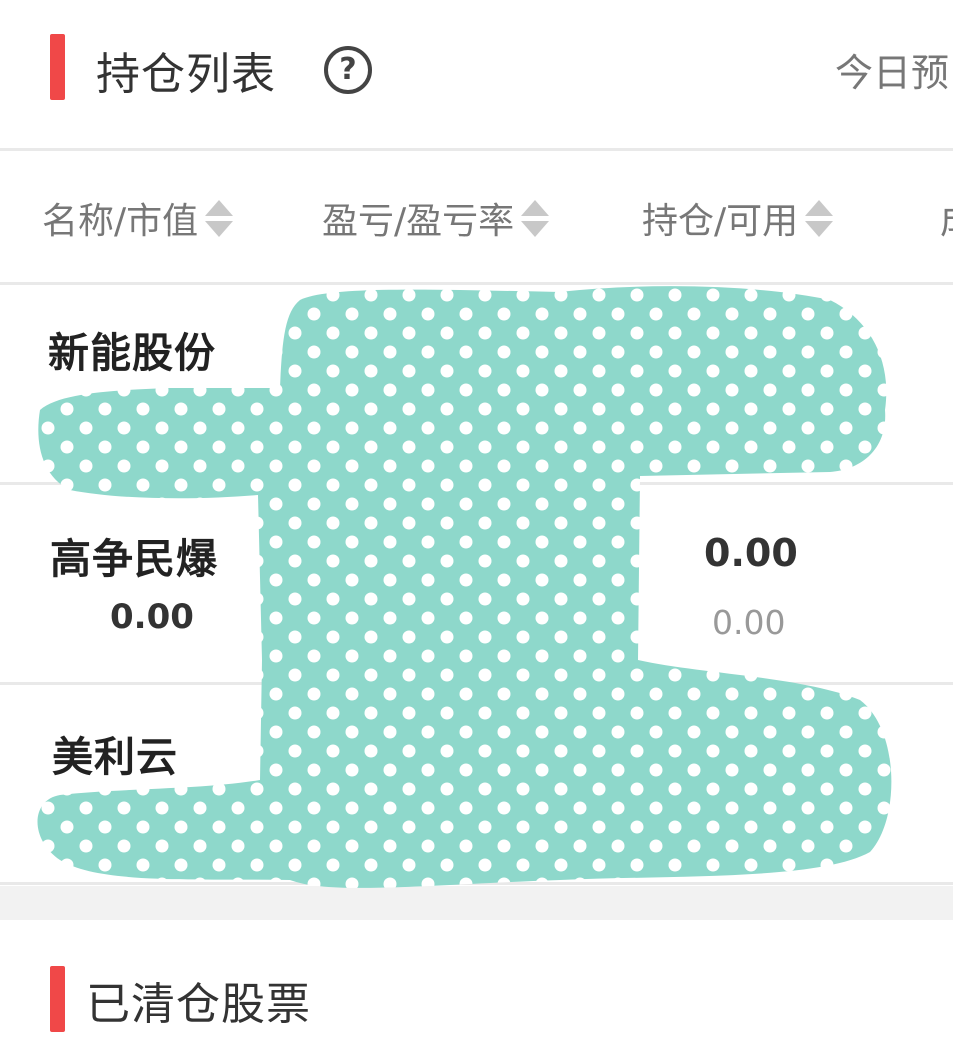  What do you see at coordinates (476, 72) in the screenshot?
I see `holdings-header: 持仓列表 ? 今日预` at bounding box center [476, 72].